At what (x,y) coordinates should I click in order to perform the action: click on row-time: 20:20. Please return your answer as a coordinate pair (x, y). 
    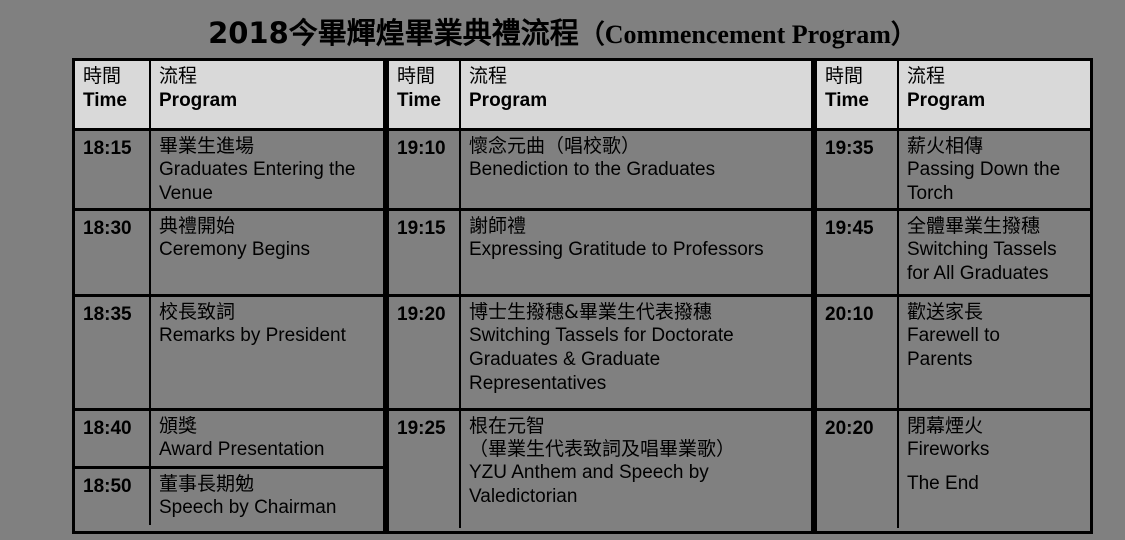
    Looking at the image, I should click on (858, 469).